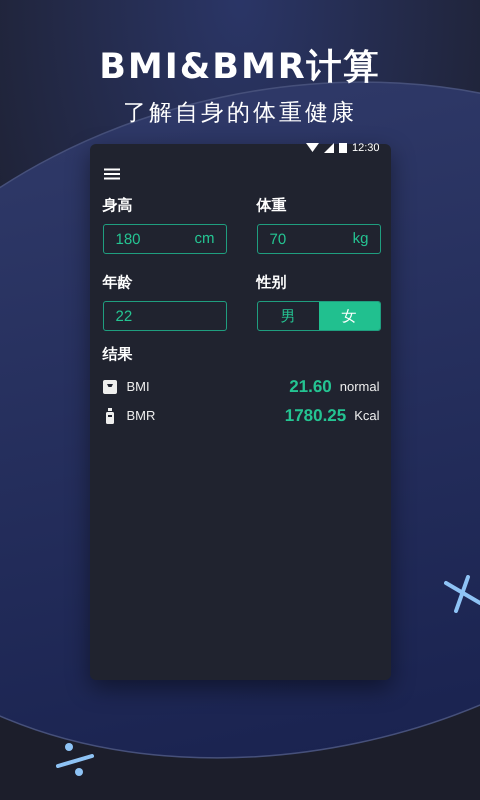 This screenshot has width=480, height=800. I want to click on result-value: 1780.25, so click(315, 416).